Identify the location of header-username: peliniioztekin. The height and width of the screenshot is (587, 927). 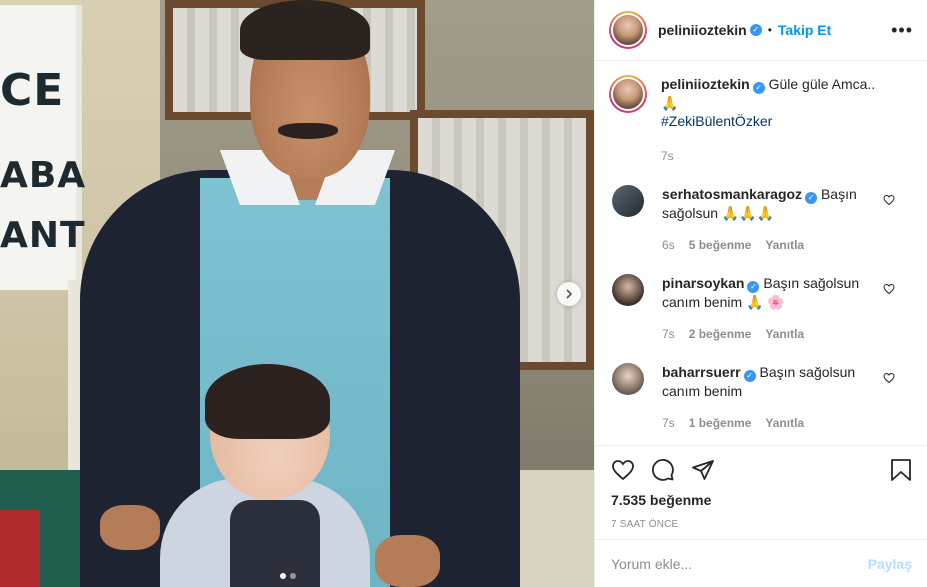
(702, 30).